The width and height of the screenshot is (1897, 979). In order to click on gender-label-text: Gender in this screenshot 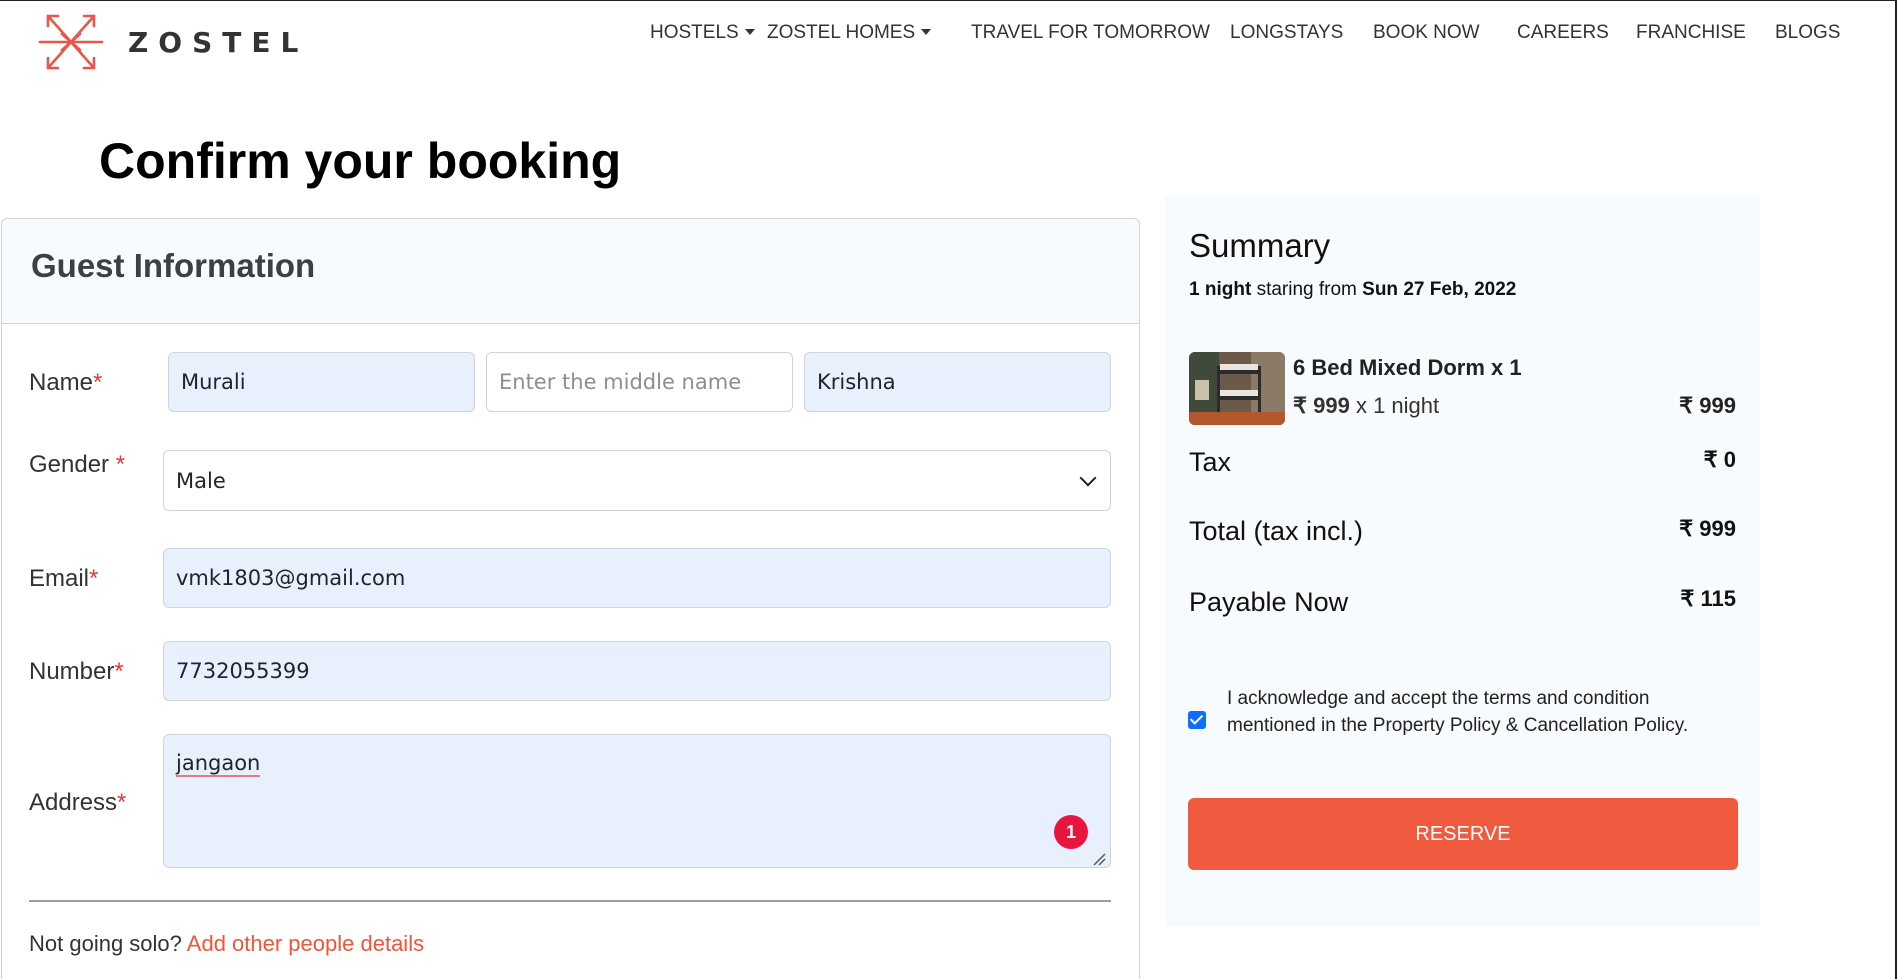, I will do `click(69, 464)`.